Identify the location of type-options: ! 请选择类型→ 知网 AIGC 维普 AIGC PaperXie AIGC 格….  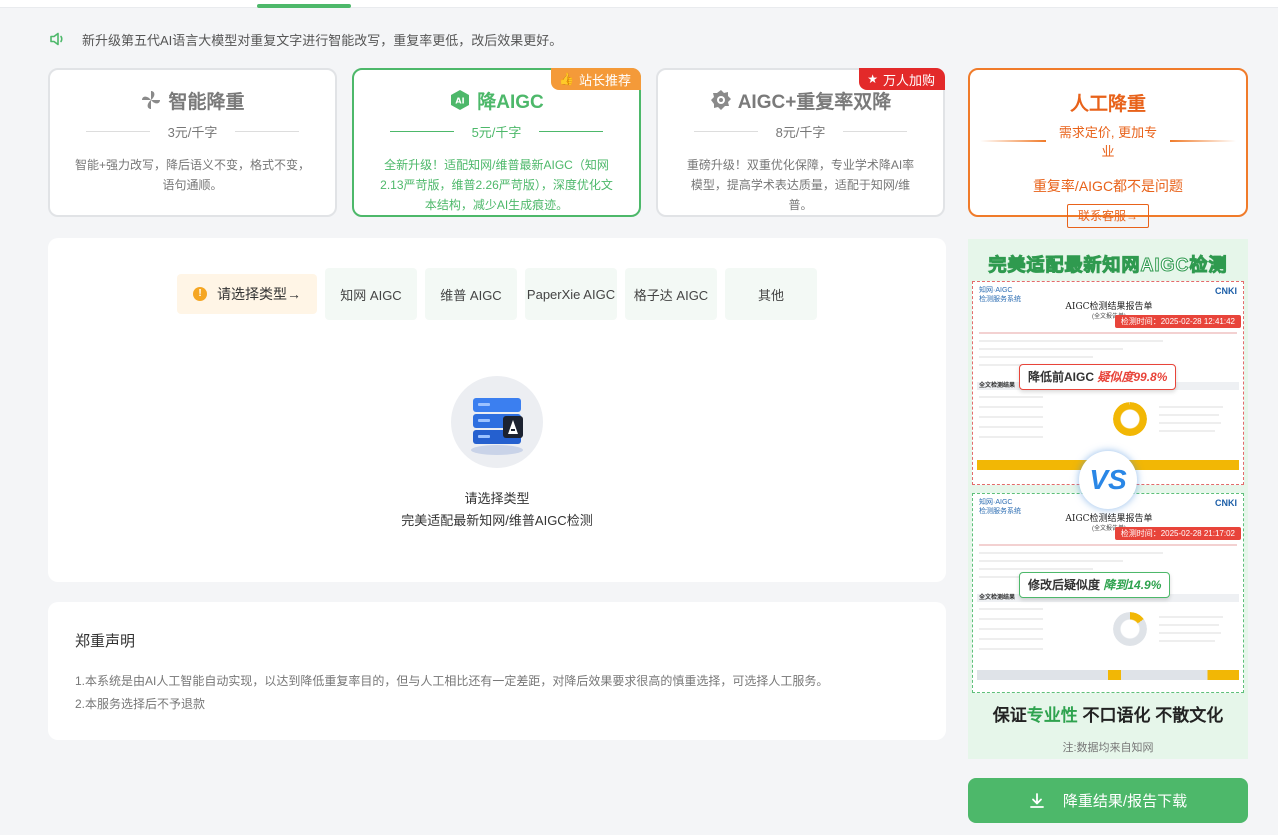
(501, 294).